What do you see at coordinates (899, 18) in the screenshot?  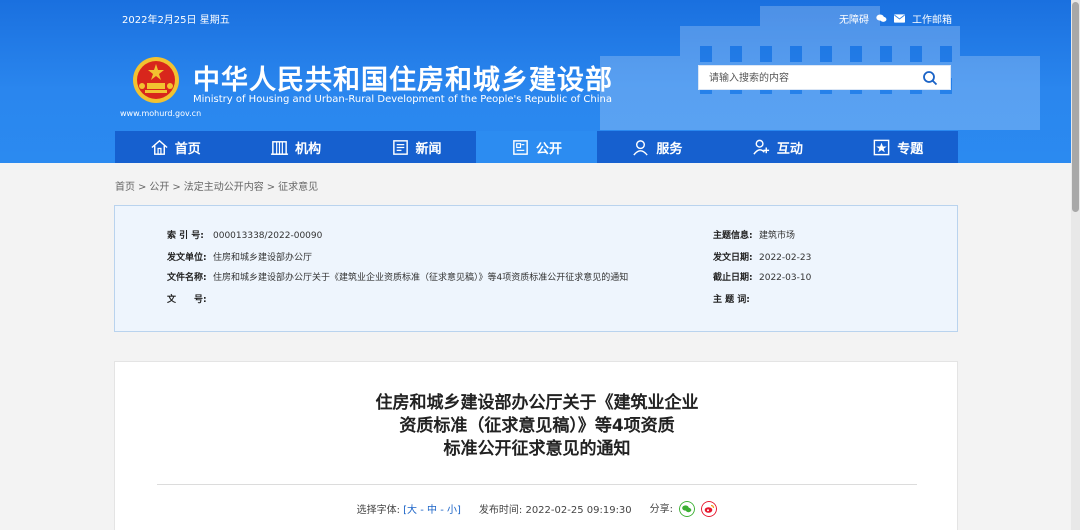 I see `mail-icon` at bounding box center [899, 18].